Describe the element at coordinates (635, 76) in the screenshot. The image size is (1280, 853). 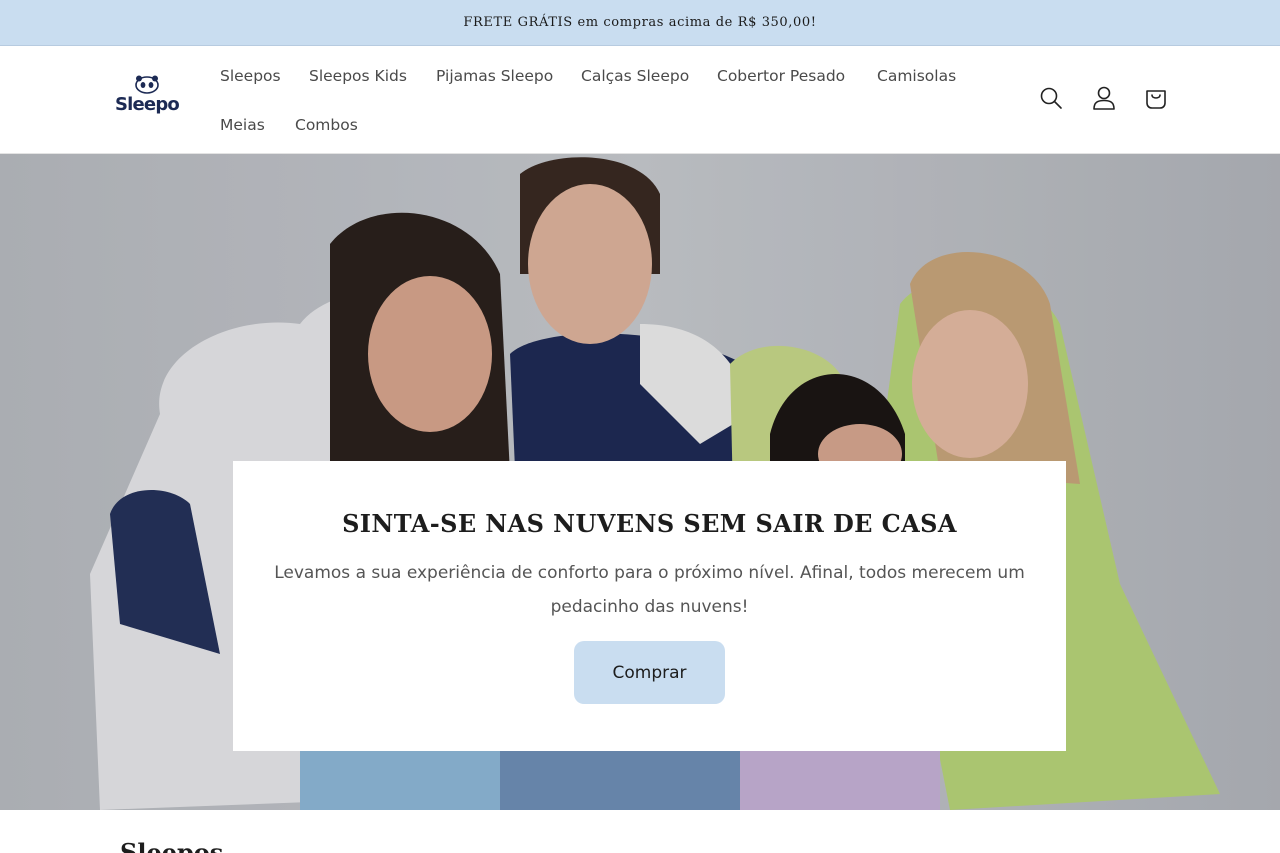
I see `nav-item-calcas-sleepo: Calças Sleepo` at that location.